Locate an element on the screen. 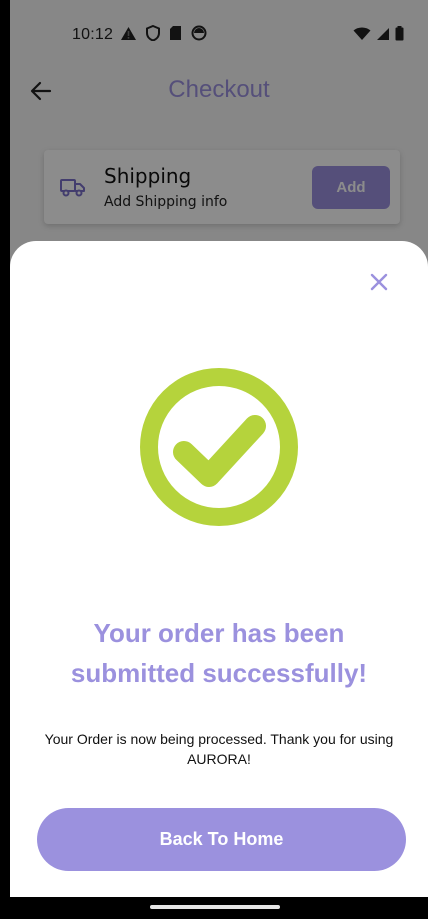 This screenshot has width=428, height=919. system-nav-bar is located at coordinates (214, 908).